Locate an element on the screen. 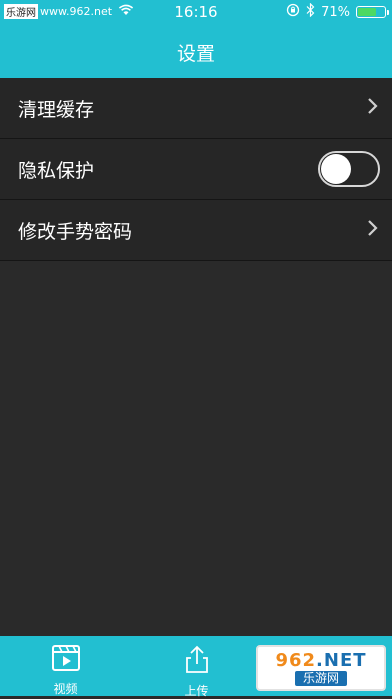 This screenshot has width=392, height=699. video-icon is located at coordinates (66, 660).